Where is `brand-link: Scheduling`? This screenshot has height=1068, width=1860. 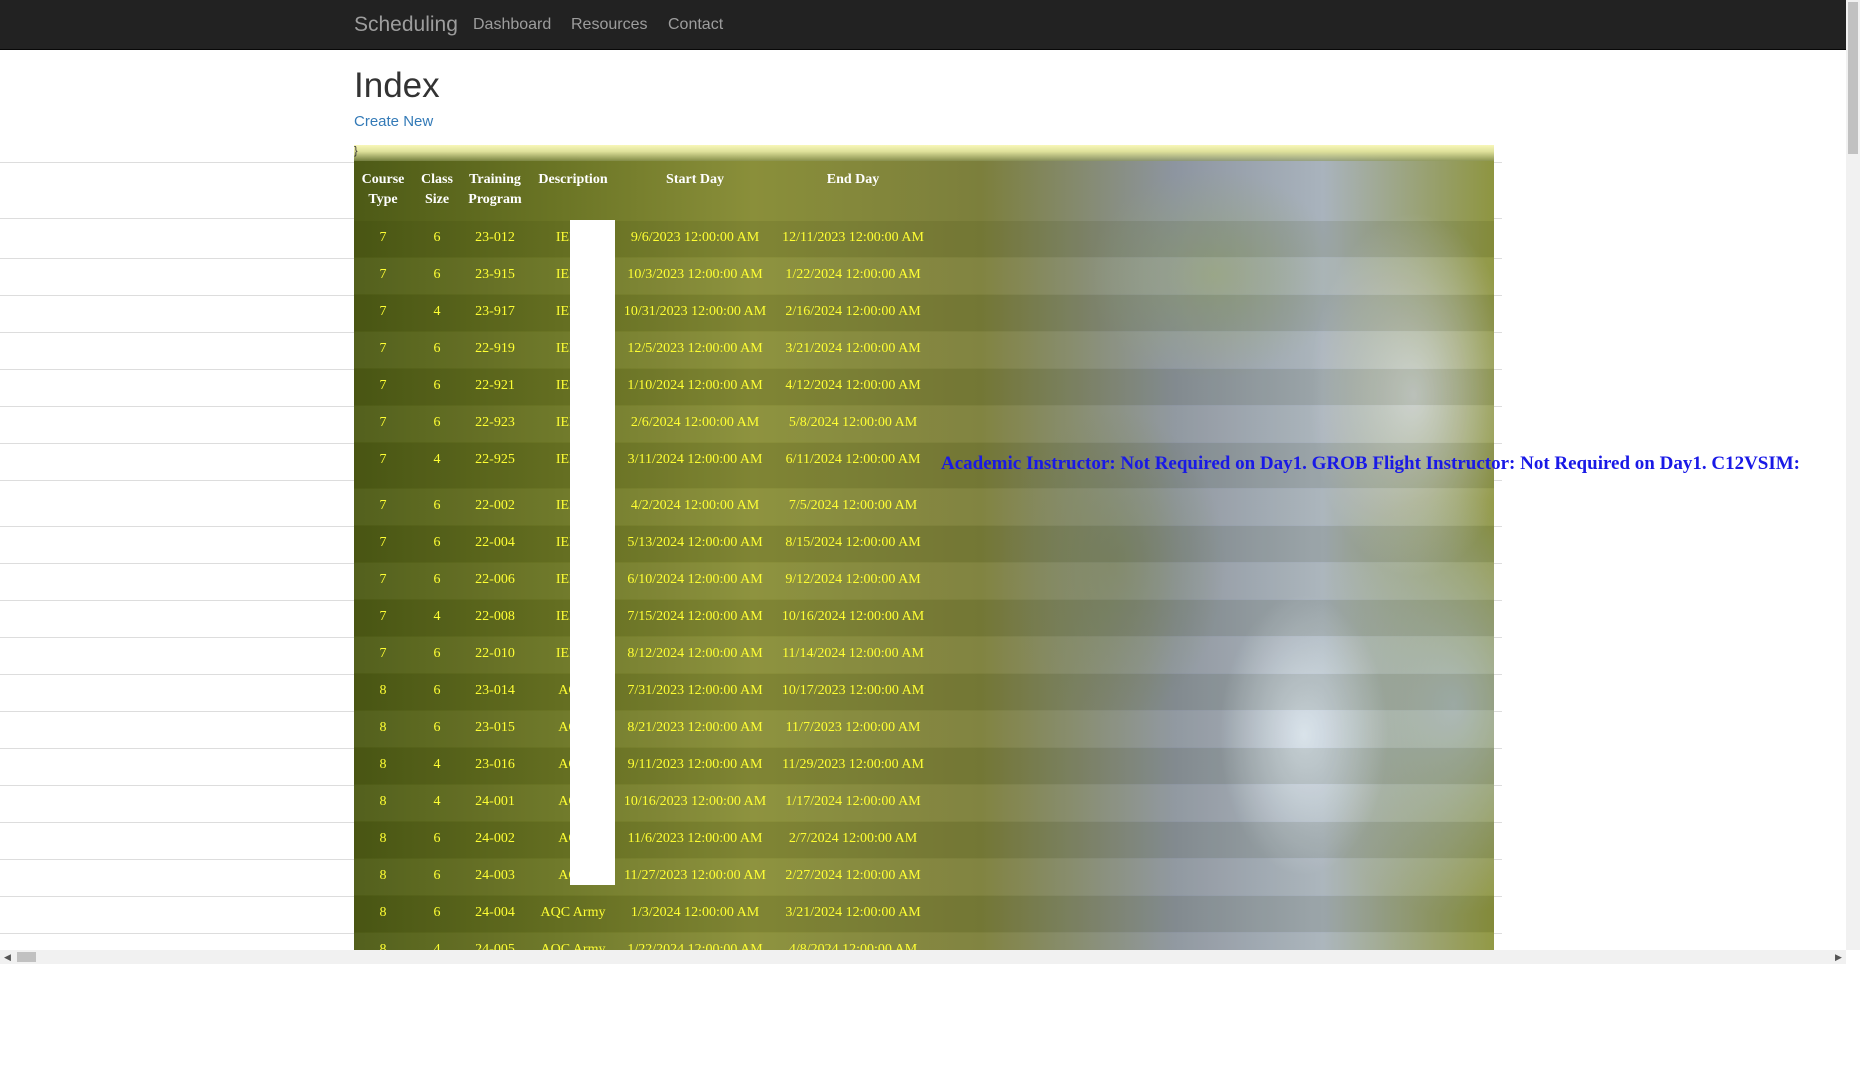
brand-link: Scheduling is located at coordinates (406, 25).